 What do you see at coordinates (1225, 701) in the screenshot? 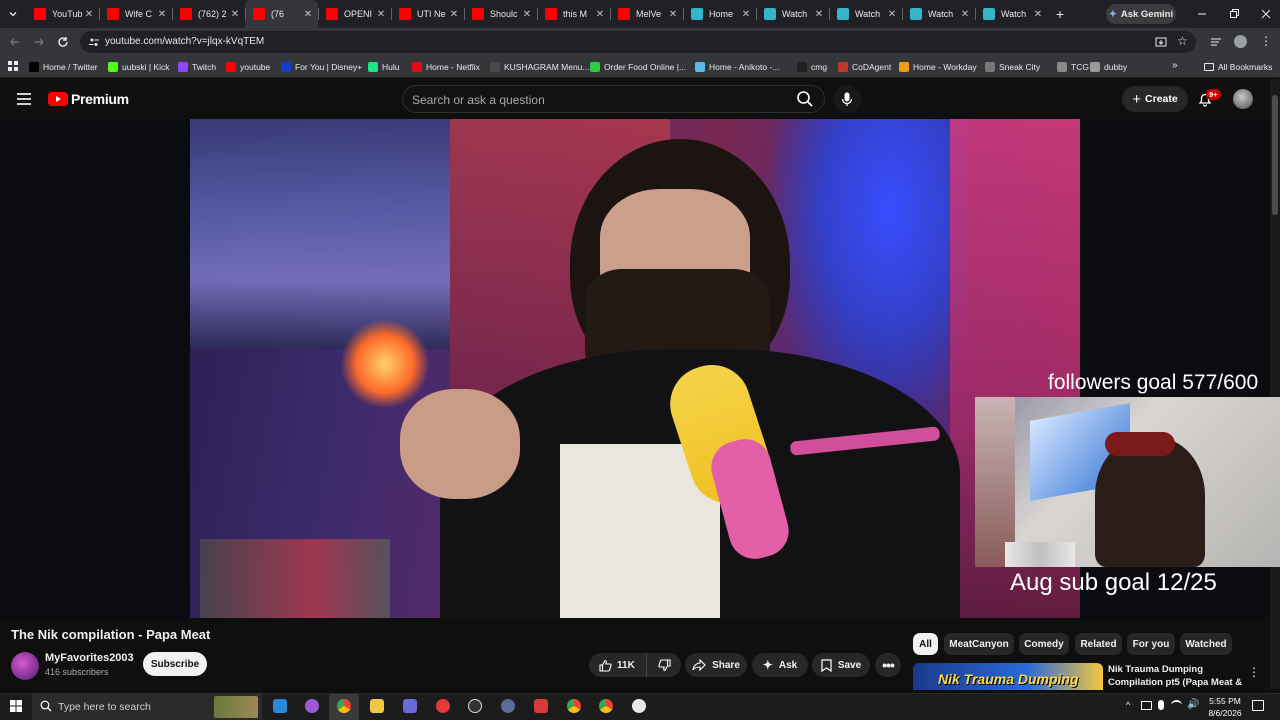
I see `taskbar-time: 5:55 PM` at bounding box center [1225, 701].